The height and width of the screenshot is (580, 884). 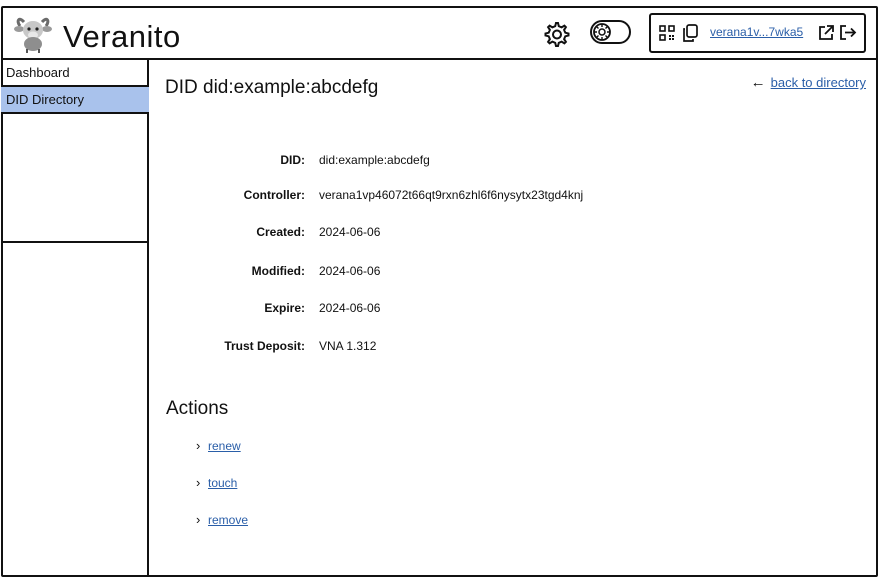 I want to click on field-row-expire: Expire: 2024-06-06, so click(x=451, y=310).